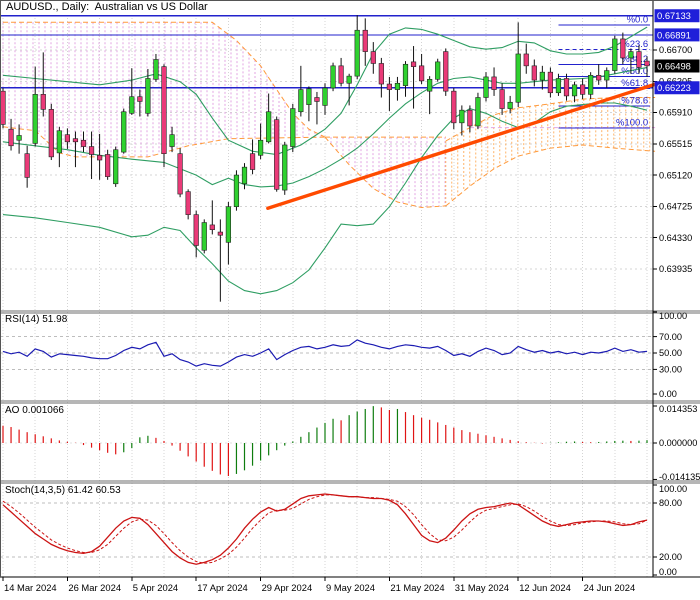 Image resolution: width=700 pixels, height=600 pixels. I want to click on x-axis-label: 29 Apr 2024, so click(287, 587).